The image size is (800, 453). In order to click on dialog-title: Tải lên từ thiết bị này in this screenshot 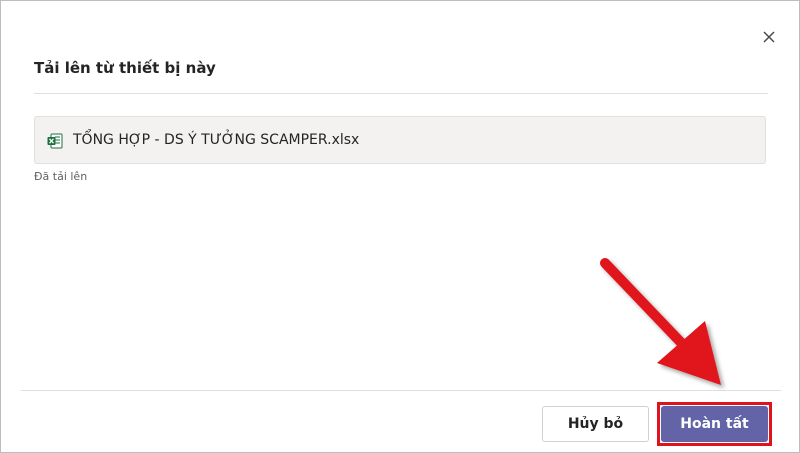, I will do `click(125, 68)`.